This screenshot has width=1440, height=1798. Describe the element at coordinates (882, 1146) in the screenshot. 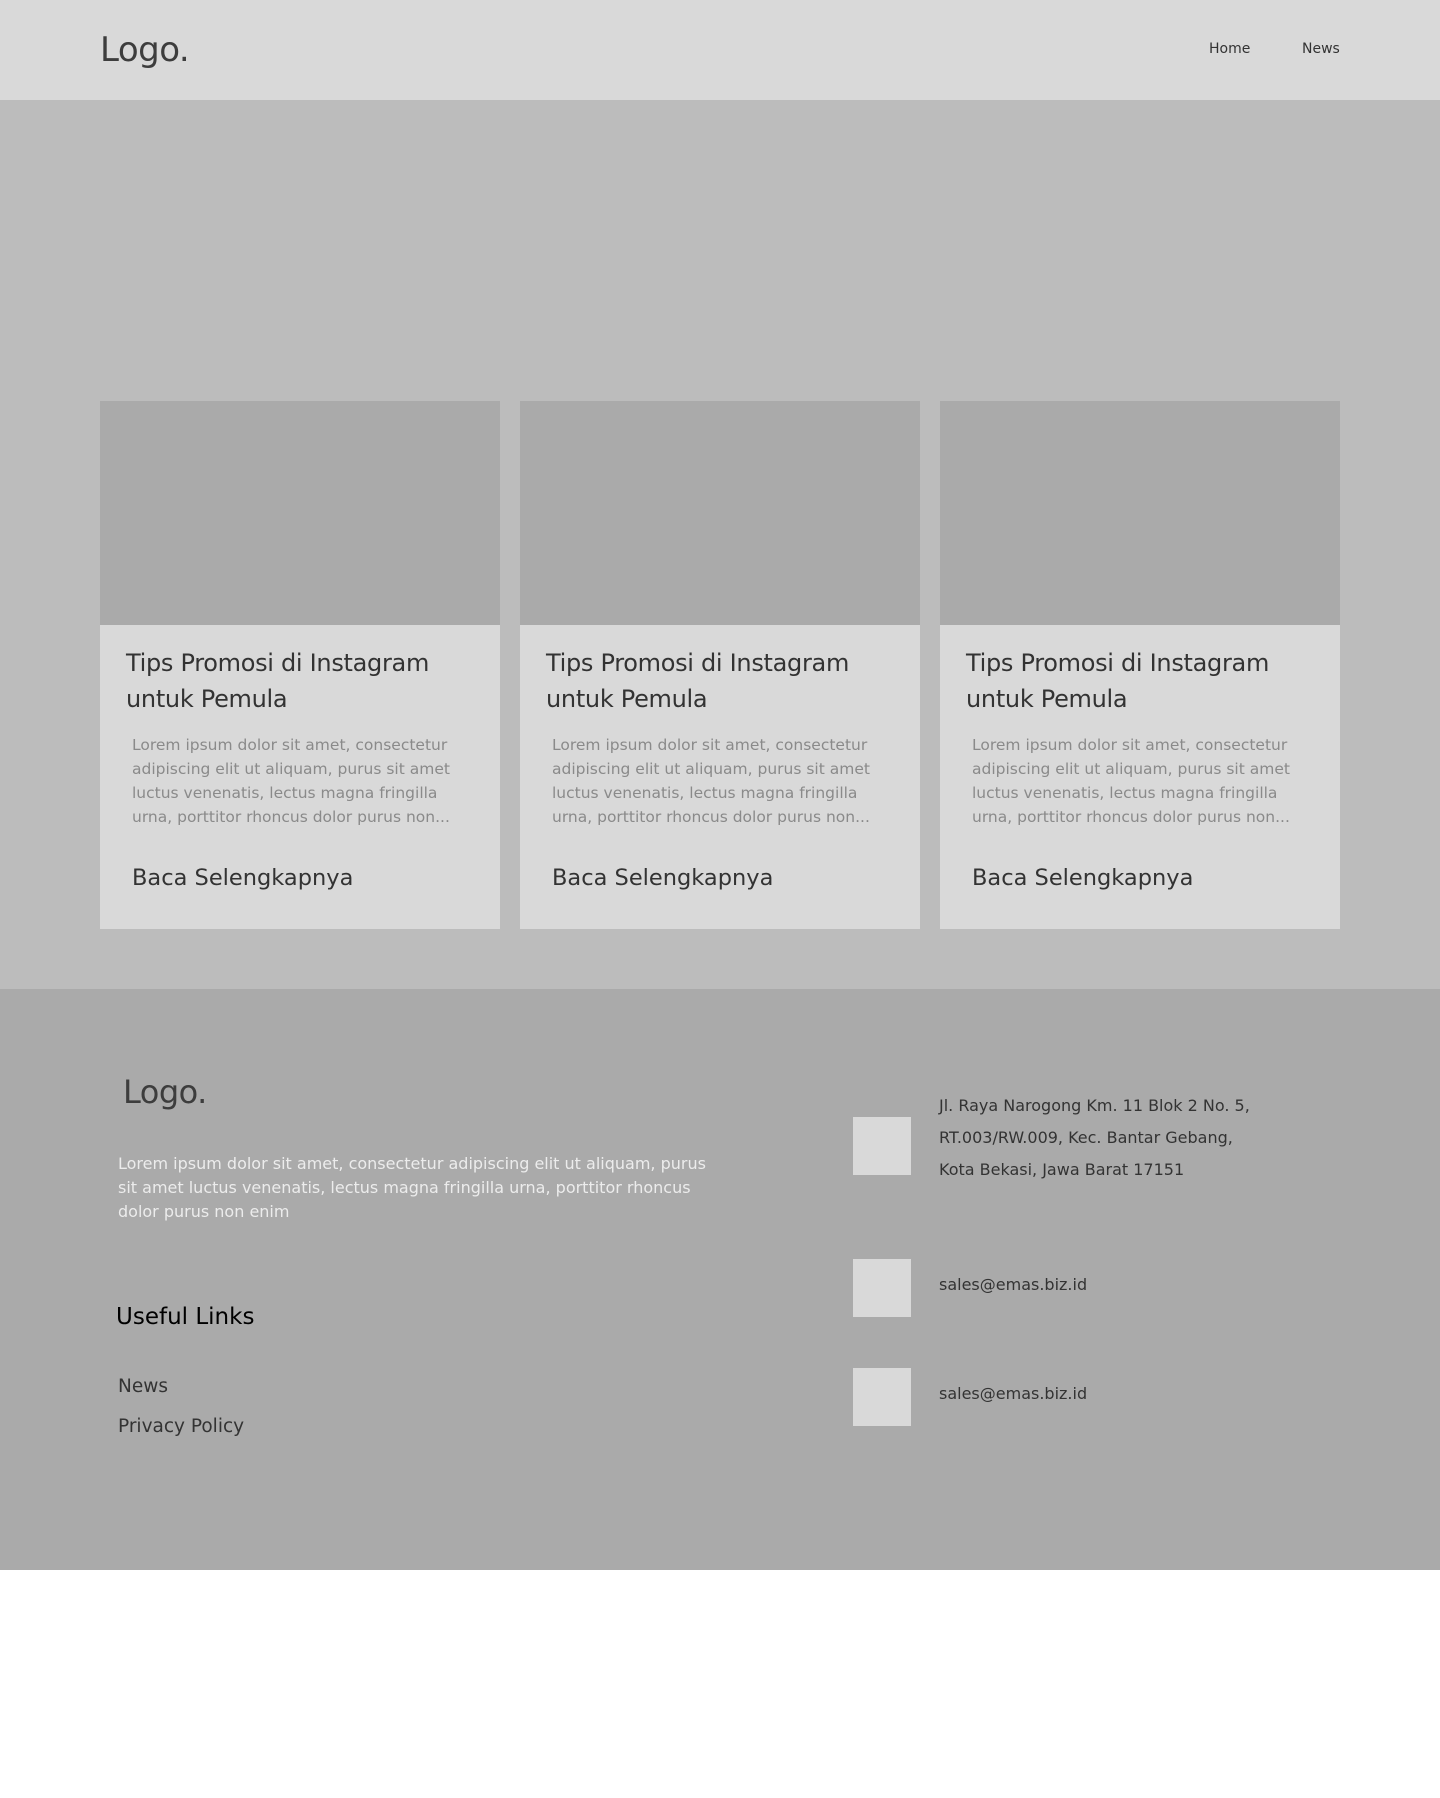

I see `location-icon` at that location.